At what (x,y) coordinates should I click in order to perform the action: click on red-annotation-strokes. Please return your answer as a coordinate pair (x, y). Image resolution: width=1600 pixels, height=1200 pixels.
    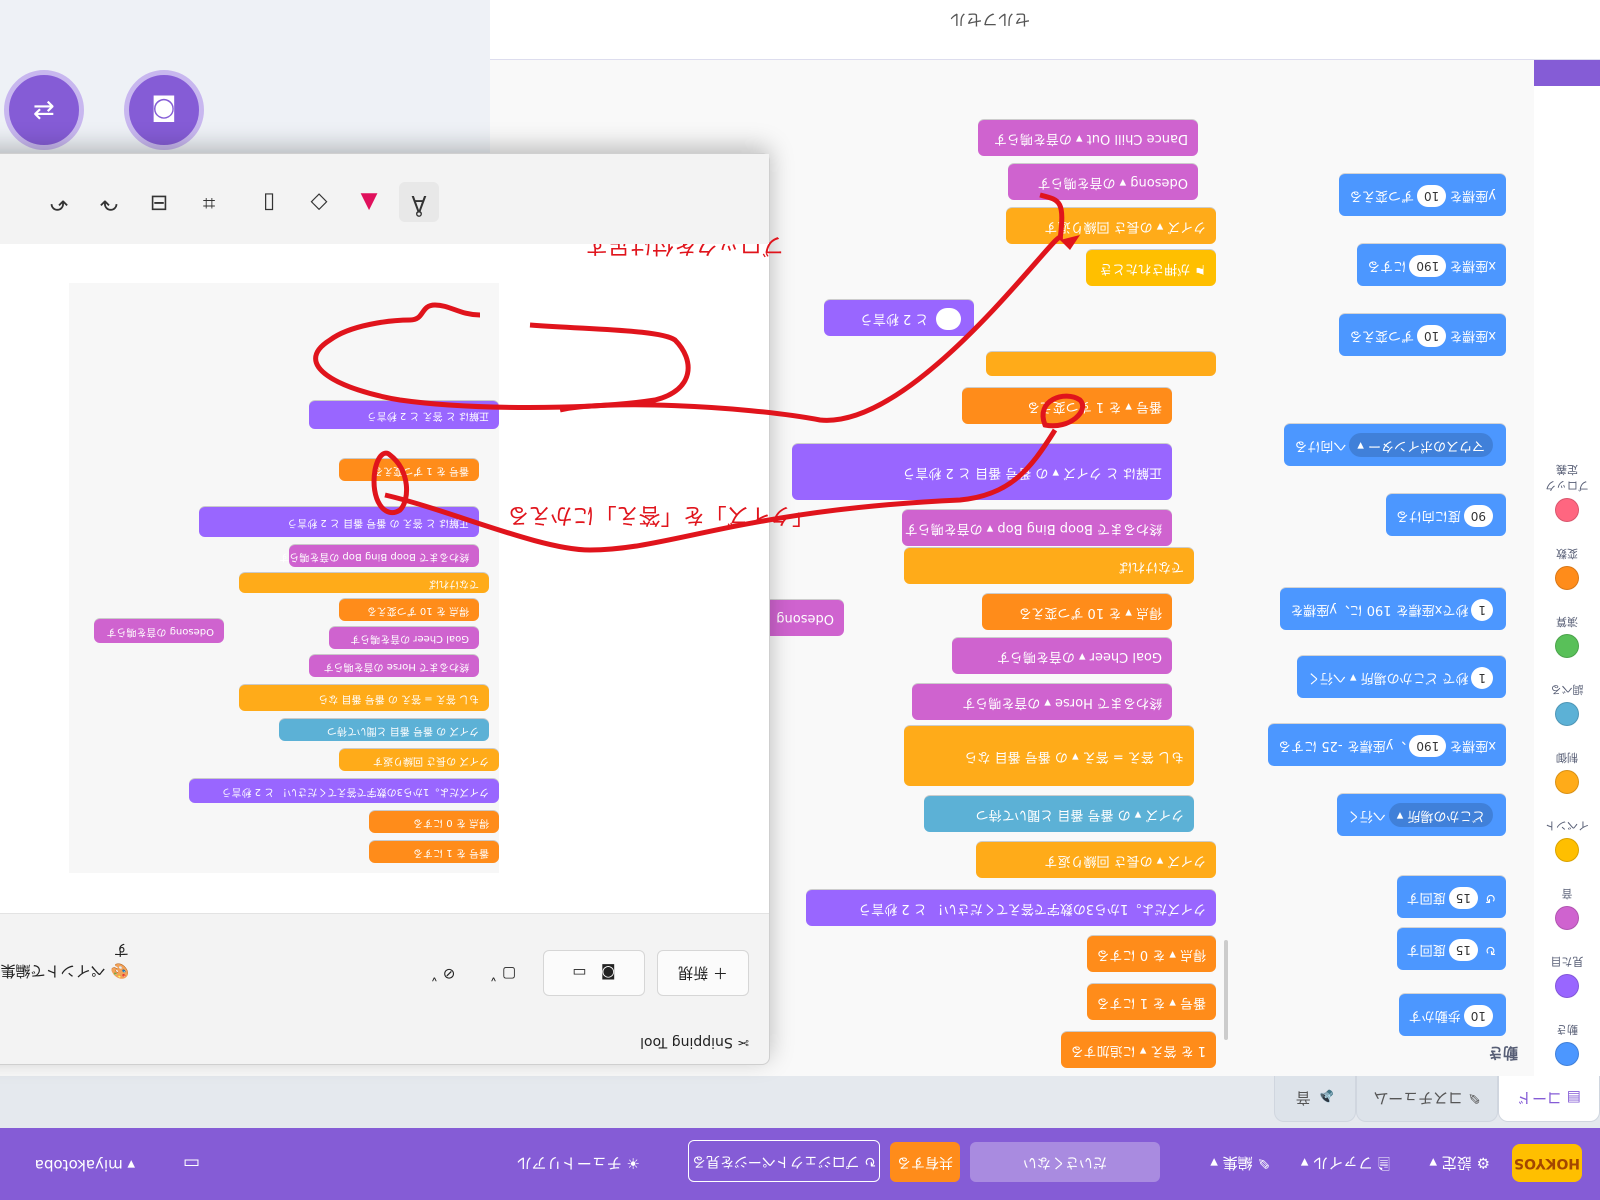
    Looking at the image, I should click on (699, 372).